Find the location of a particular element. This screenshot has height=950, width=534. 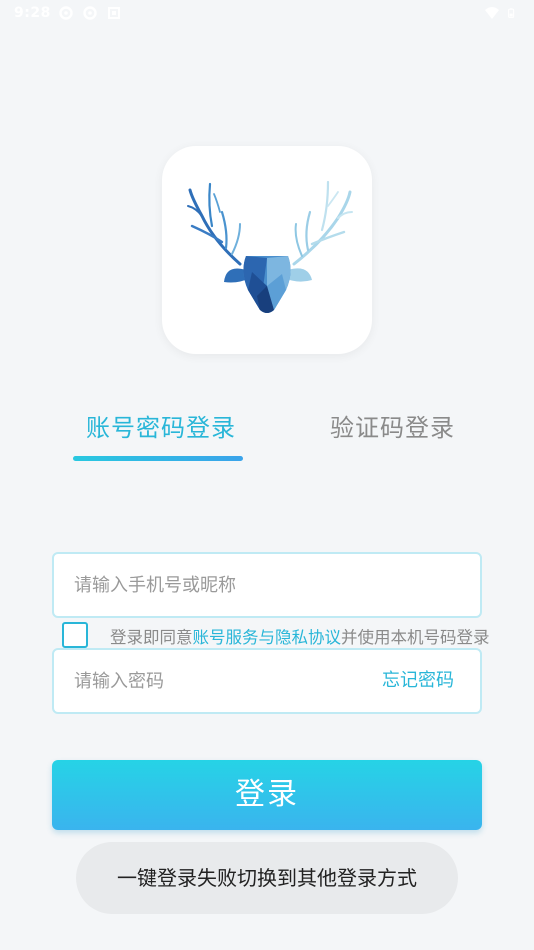

tab-code-login: 验证码登录 is located at coordinates (392, 428).